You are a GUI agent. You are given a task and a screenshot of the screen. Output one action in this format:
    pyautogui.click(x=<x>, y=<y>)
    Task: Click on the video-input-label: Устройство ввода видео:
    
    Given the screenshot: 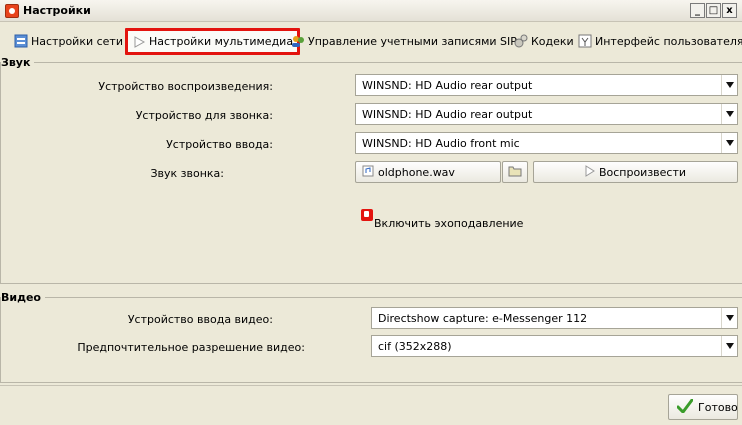 What is the action you would take?
    pyautogui.click(x=200, y=319)
    